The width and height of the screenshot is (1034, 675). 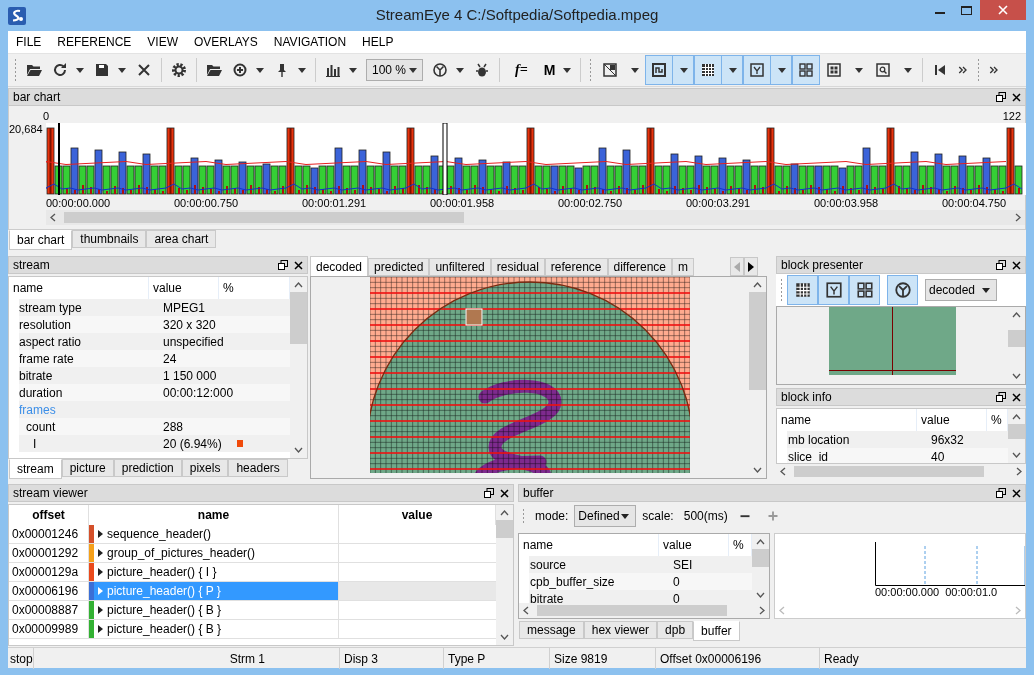 I want to click on tab: reference, so click(x=576, y=267).